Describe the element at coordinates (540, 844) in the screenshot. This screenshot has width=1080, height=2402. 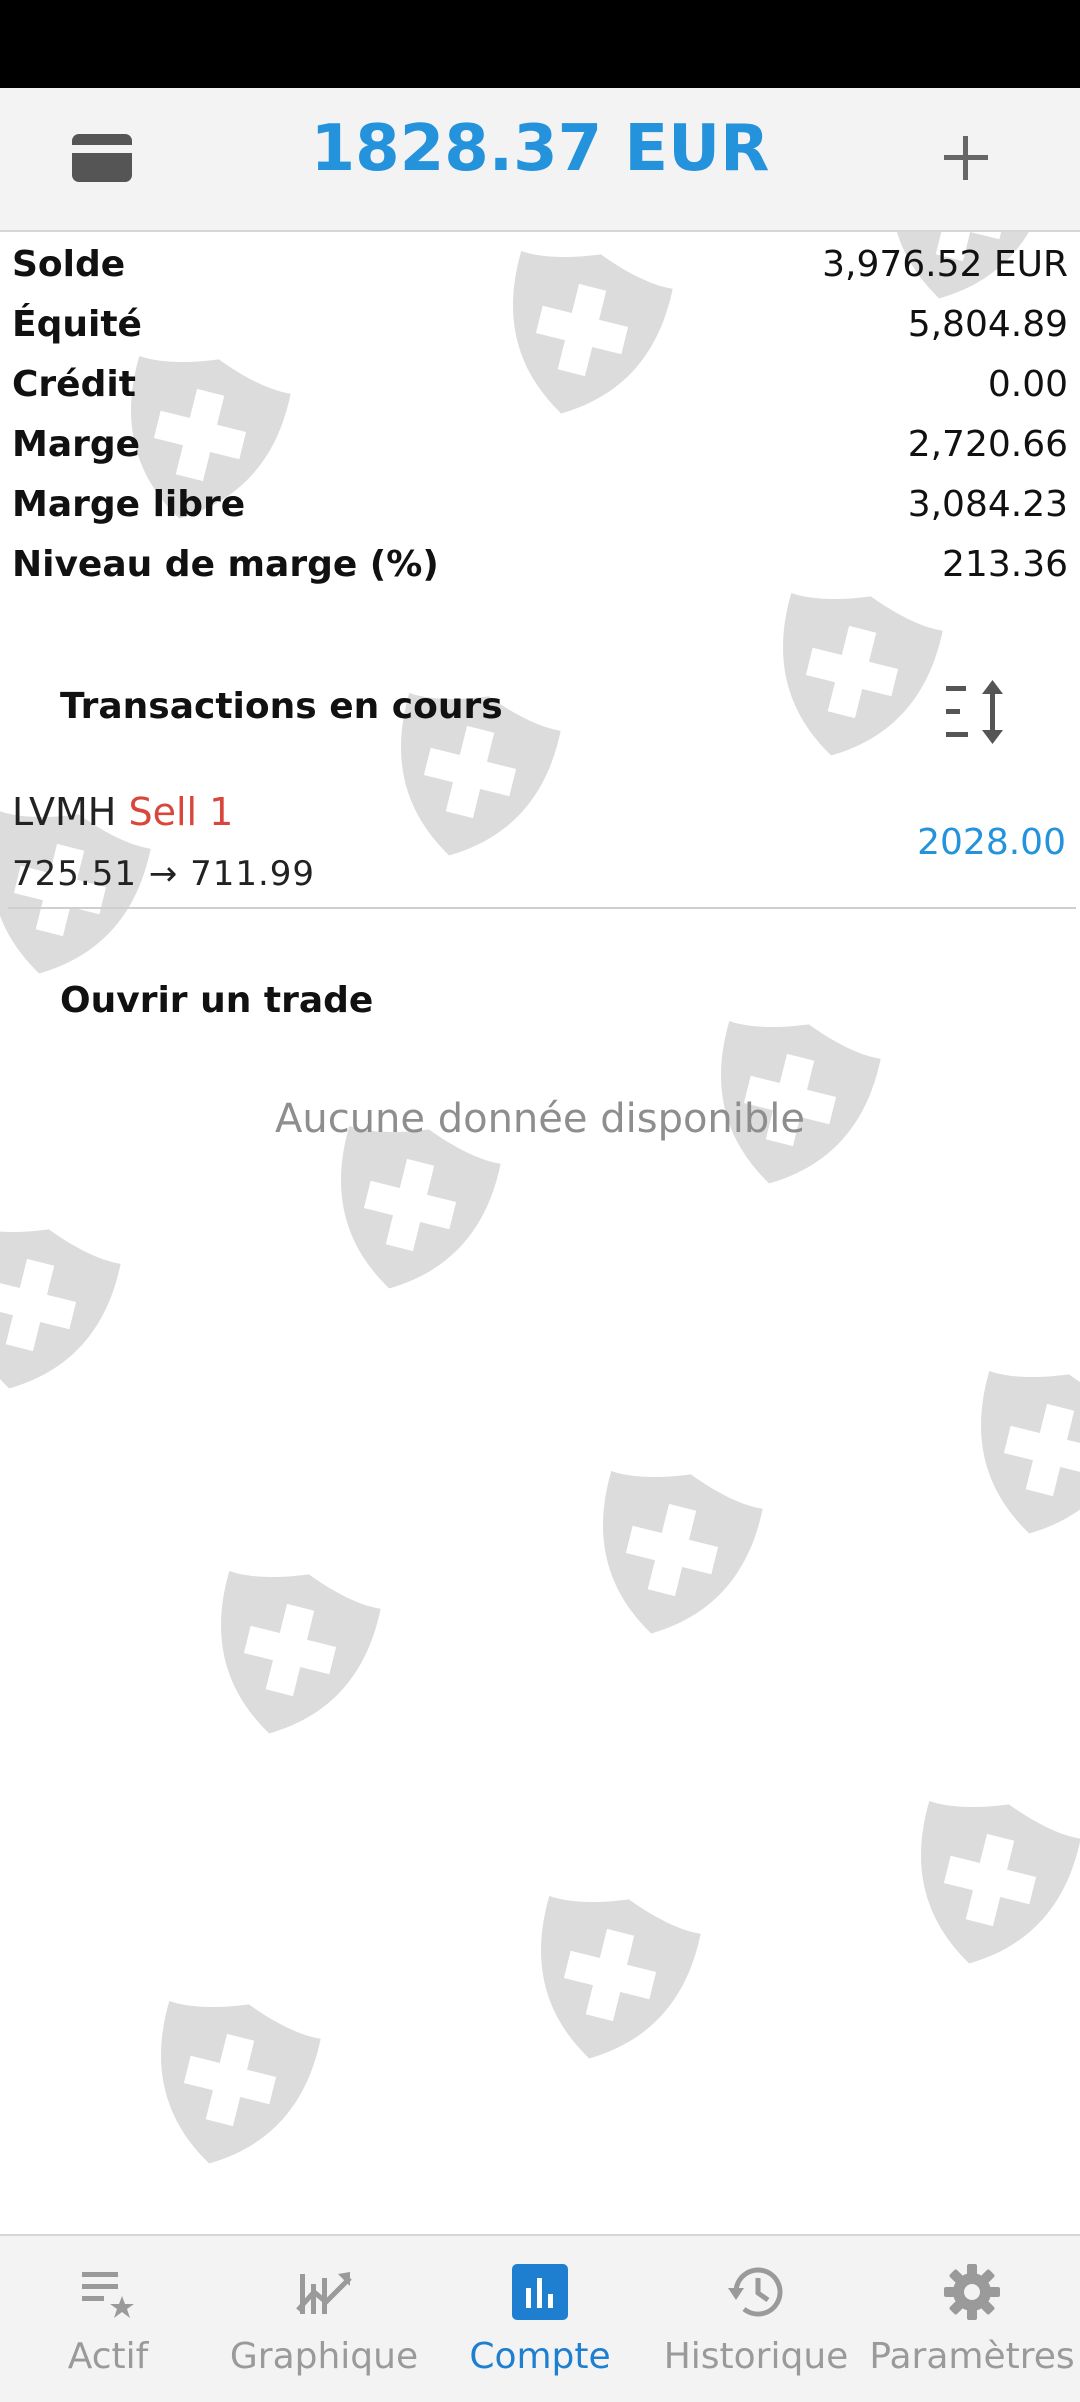
I see `open-trade-row: LVMH Sell 1 725.51 → 711.99 2028.00` at that location.